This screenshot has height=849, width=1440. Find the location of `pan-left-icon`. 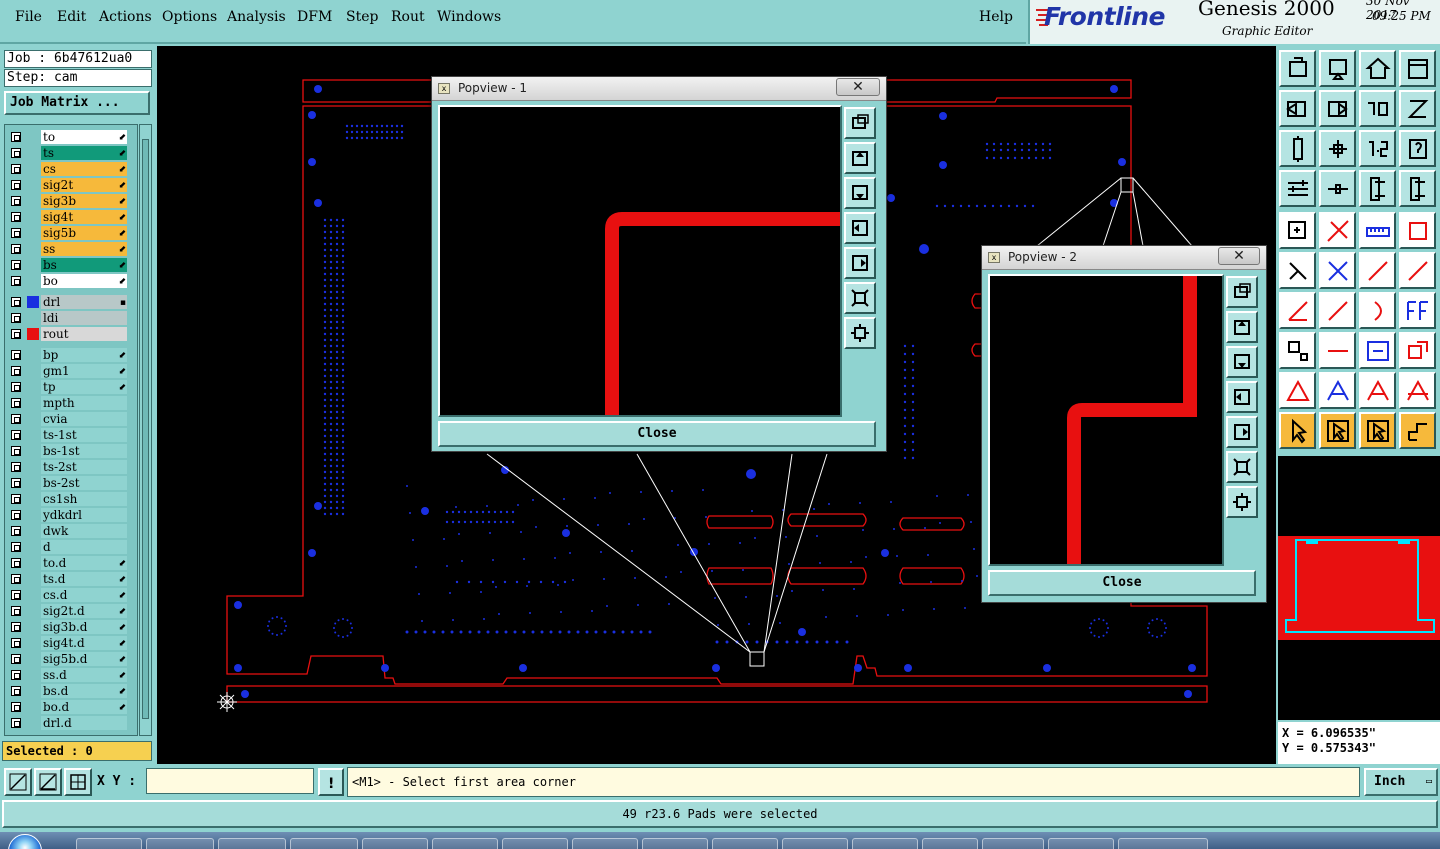

pan-left-icon is located at coordinates (1242, 397).